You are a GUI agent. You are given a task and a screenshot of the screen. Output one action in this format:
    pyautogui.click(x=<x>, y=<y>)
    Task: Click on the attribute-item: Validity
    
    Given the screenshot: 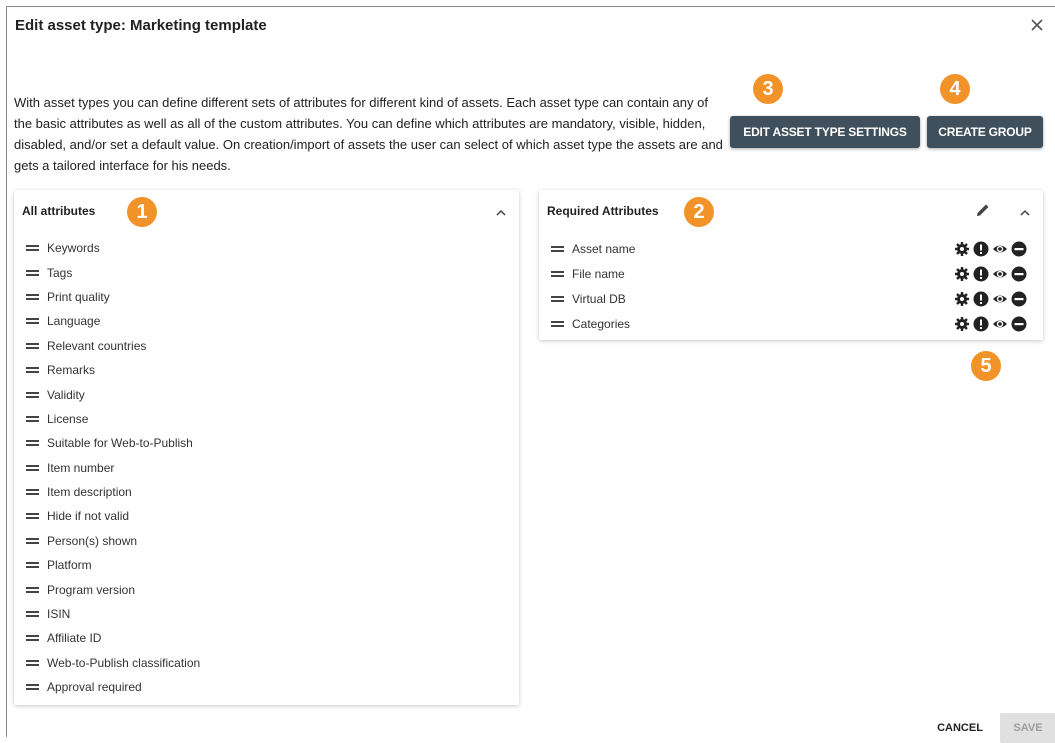 What is the action you would take?
    pyautogui.click(x=111, y=394)
    